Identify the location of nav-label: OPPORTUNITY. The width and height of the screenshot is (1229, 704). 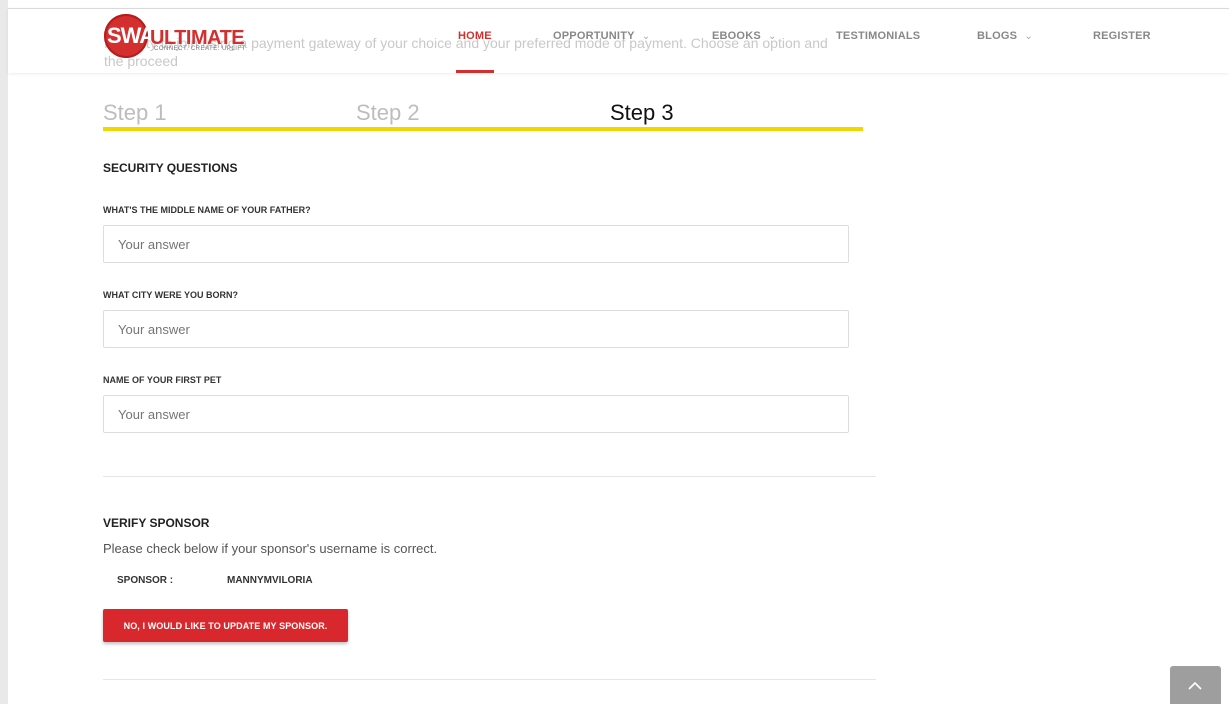
(594, 36).